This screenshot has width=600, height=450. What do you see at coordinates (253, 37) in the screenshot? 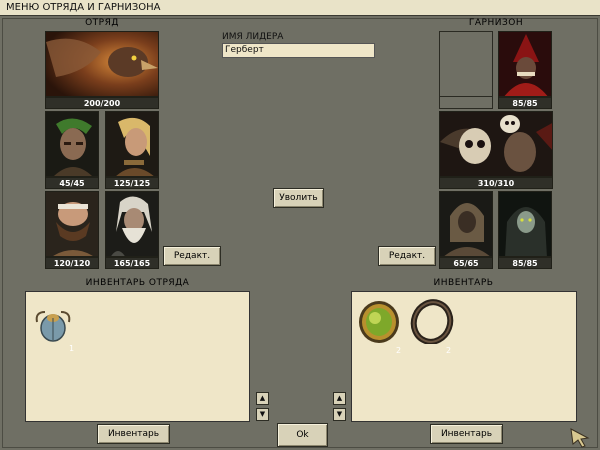
I see `leader-name-label: ИМЯ ЛИДЕРА` at bounding box center [253, 37].